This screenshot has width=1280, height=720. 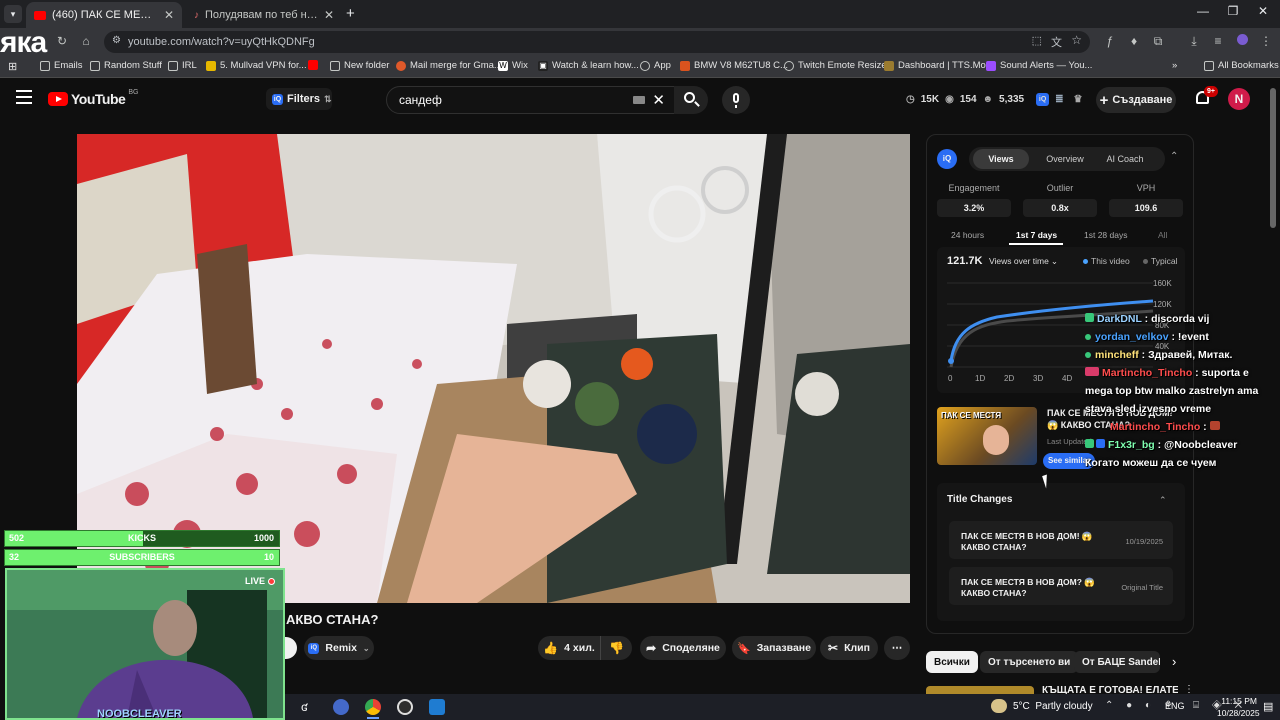 What do you see at coordinates (1203, 11) in the screenshot?
I see `minimize-button: —` at bounding box center [1203, 11].